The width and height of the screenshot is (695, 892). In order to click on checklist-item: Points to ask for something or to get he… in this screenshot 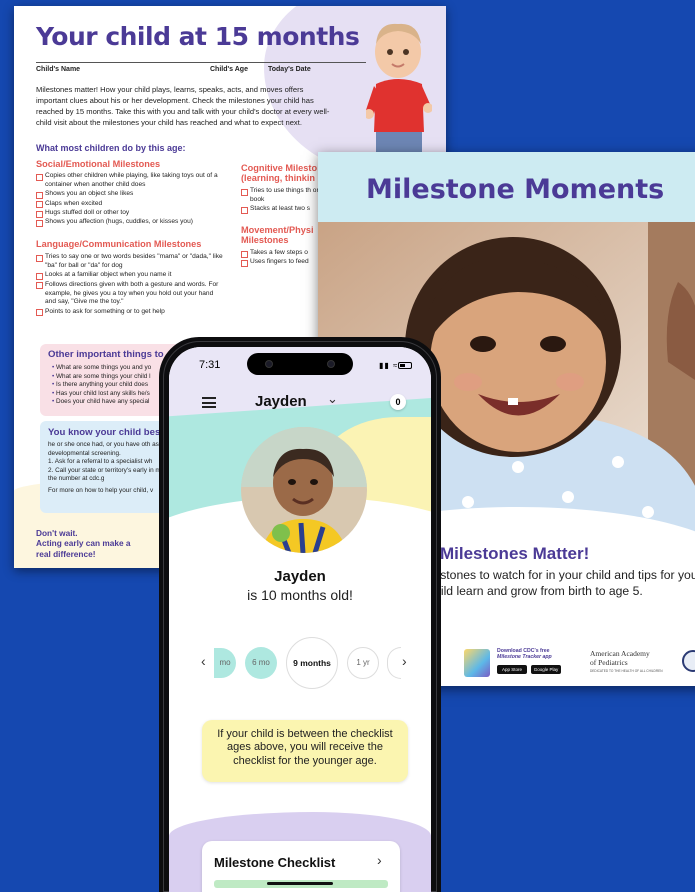, I will do `click(131, 312)`.